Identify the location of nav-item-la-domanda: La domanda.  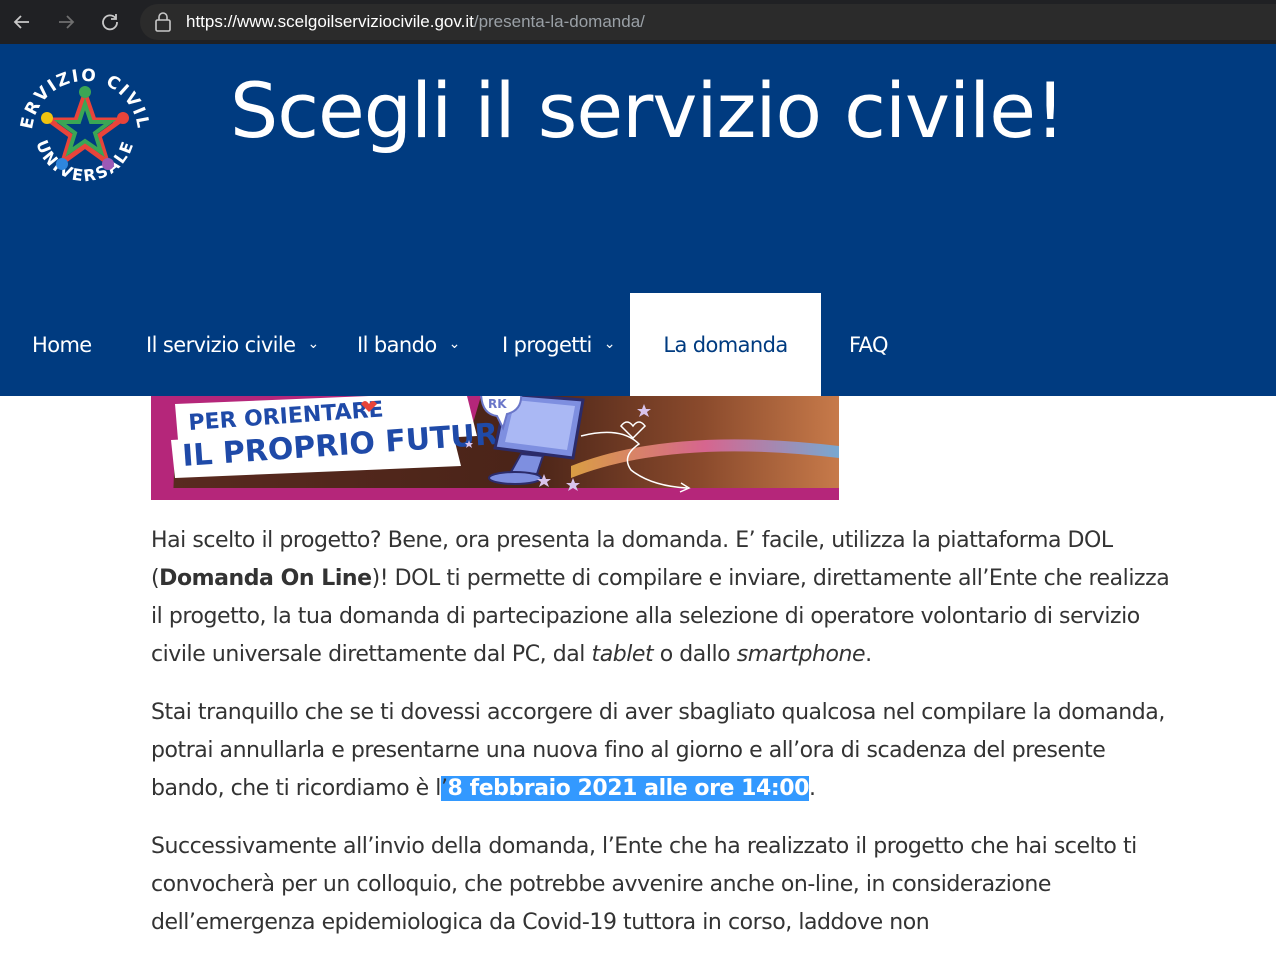
(725, 344).